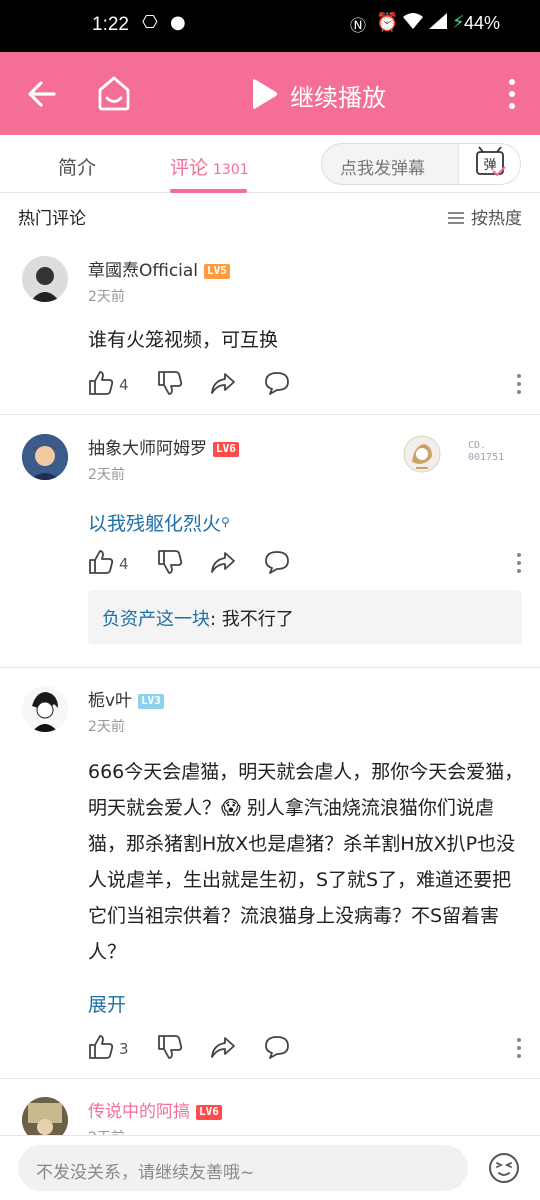 The height and width of the screenshot is (1200, 540). Describe the element at coordinates (150, 22) in the screenshot. I see `openai-icon: ⎔` at that location.